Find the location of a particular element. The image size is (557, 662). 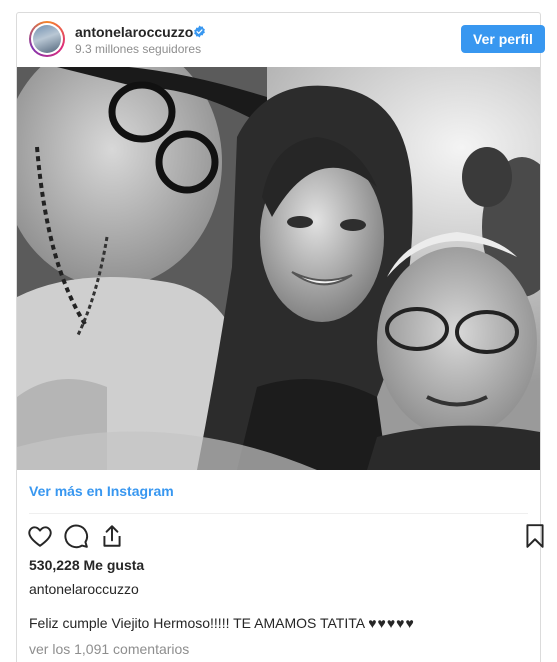

view-profile-button: Ver perfil is located at coordinates (503, 39).